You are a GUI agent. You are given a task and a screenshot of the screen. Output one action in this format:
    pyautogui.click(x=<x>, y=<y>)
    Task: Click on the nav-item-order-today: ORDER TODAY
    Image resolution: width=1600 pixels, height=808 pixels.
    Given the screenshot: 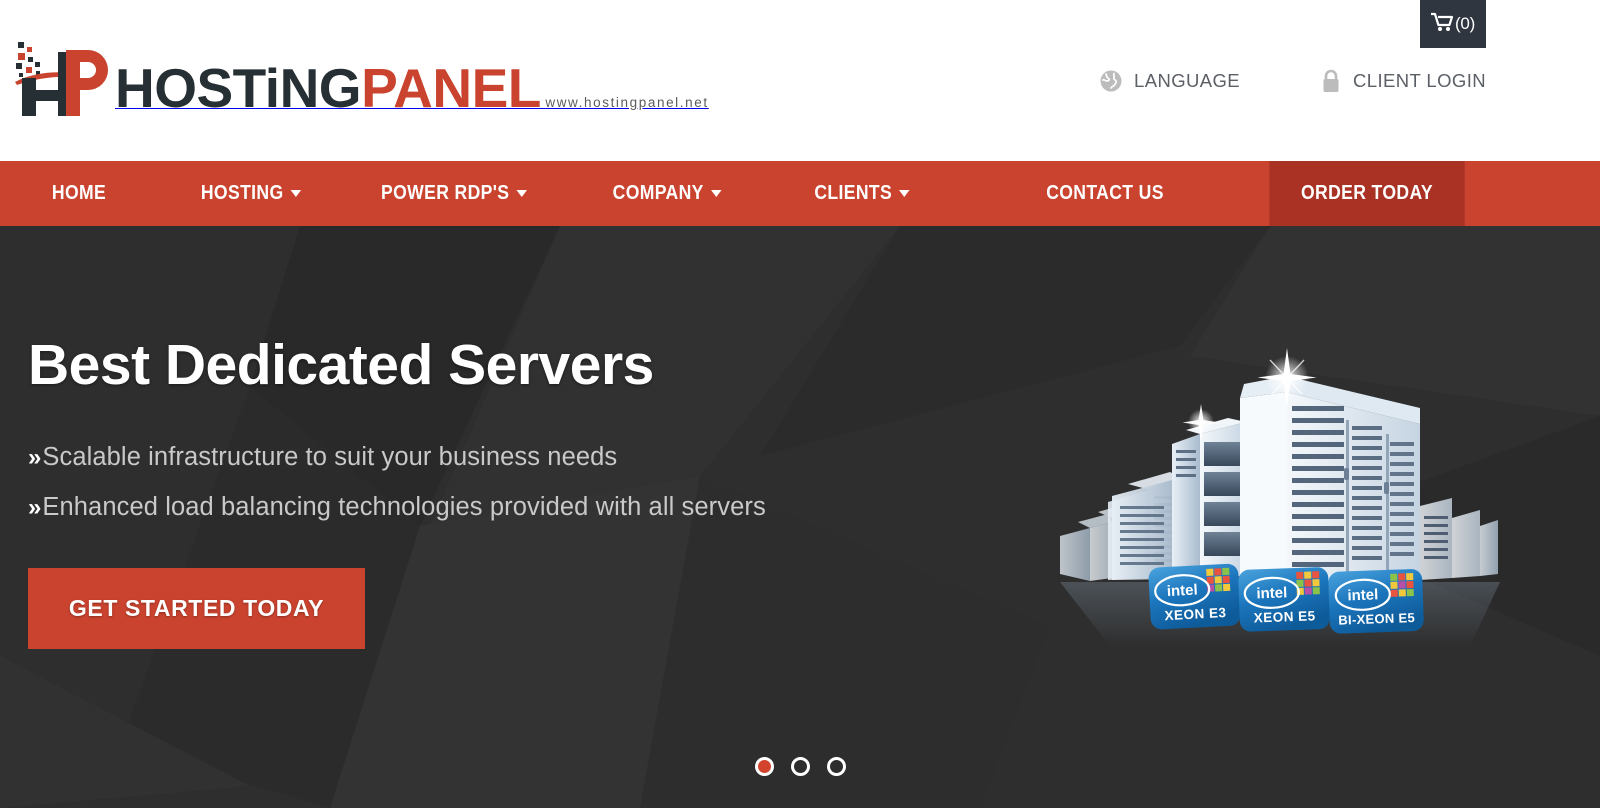 What is the action you would take?
    pyautogui.click(x=1367, y=193)
    